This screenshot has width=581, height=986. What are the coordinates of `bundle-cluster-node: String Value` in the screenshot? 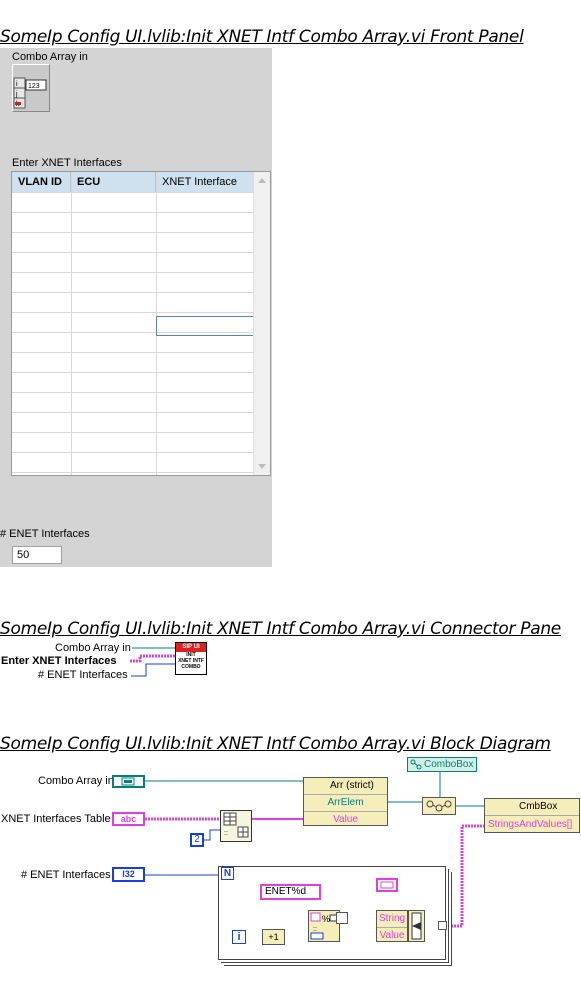 It's located at (392, 926).